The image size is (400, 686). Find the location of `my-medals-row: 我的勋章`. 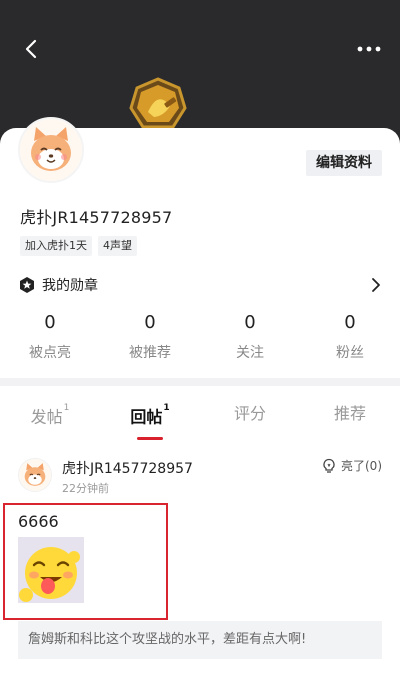

my-medals-row: 我的勋章 is located at coordinates (200, 285).